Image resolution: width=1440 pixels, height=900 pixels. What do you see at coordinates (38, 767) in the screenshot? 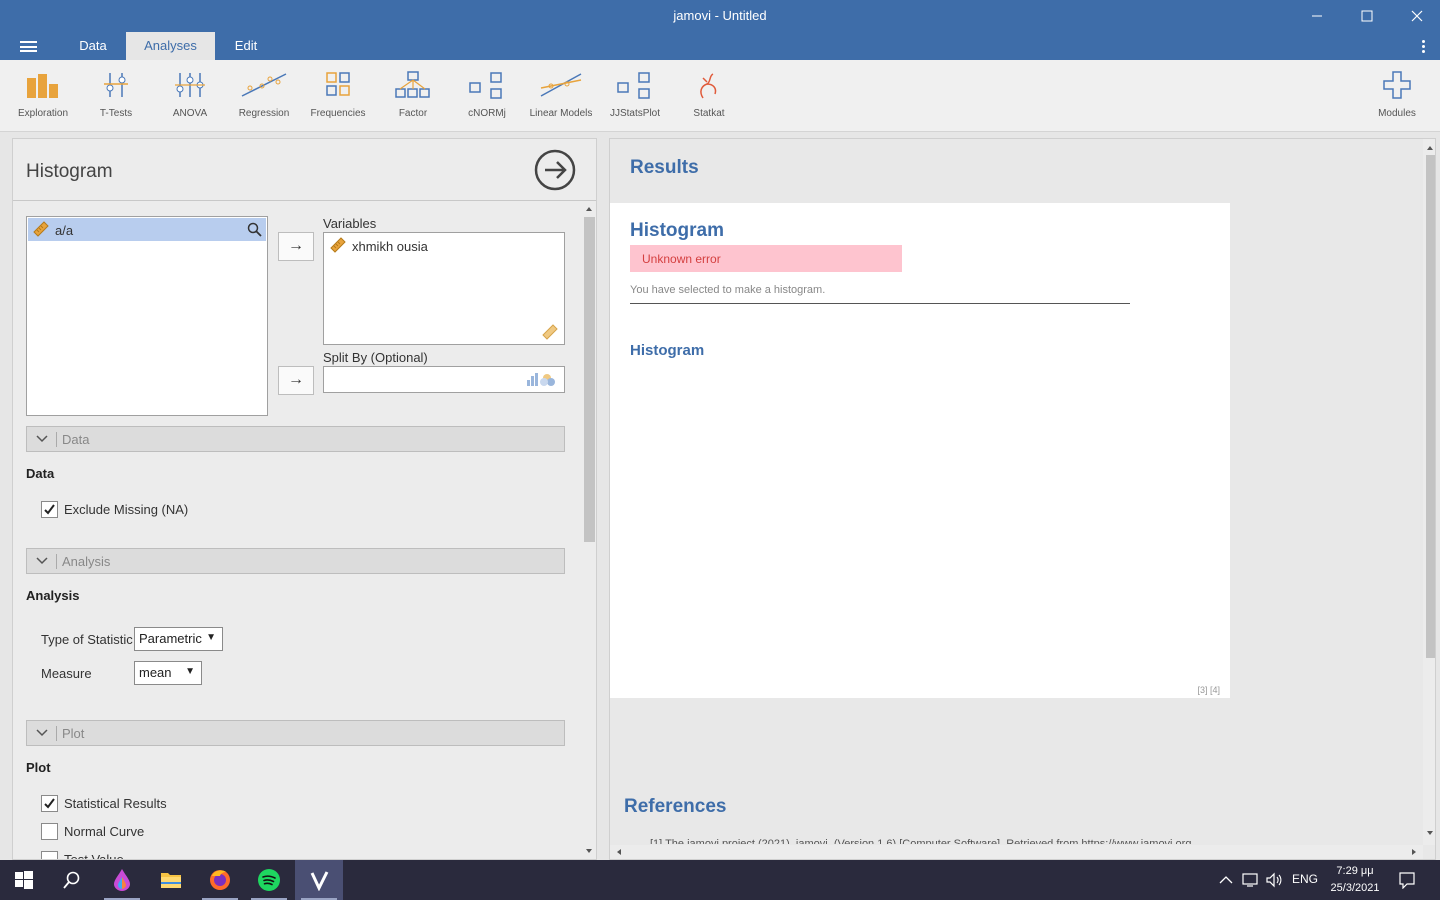
I see `plot-group-title: Plot` at bounding box center [38, 767].